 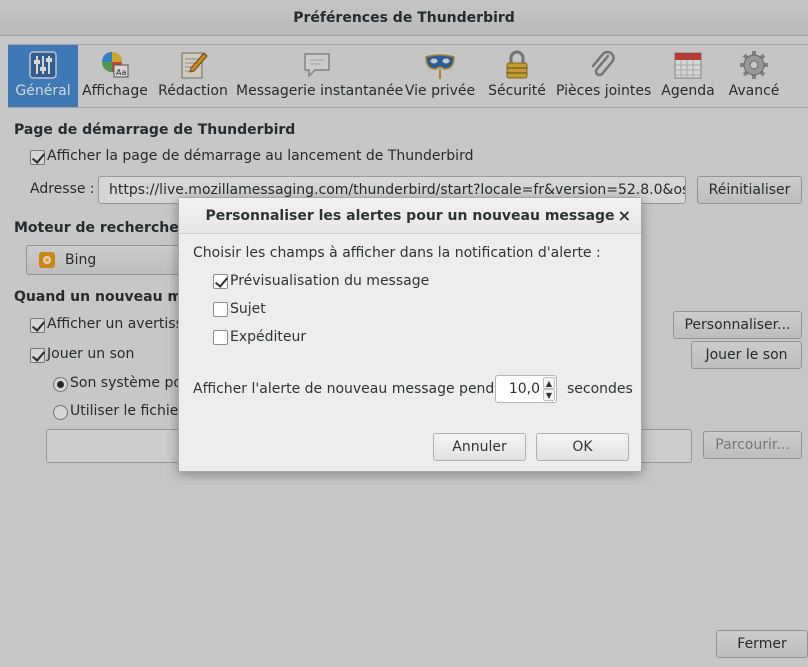 I want to click on alert-duration-value: 10,0, so click(x=524, y=389).